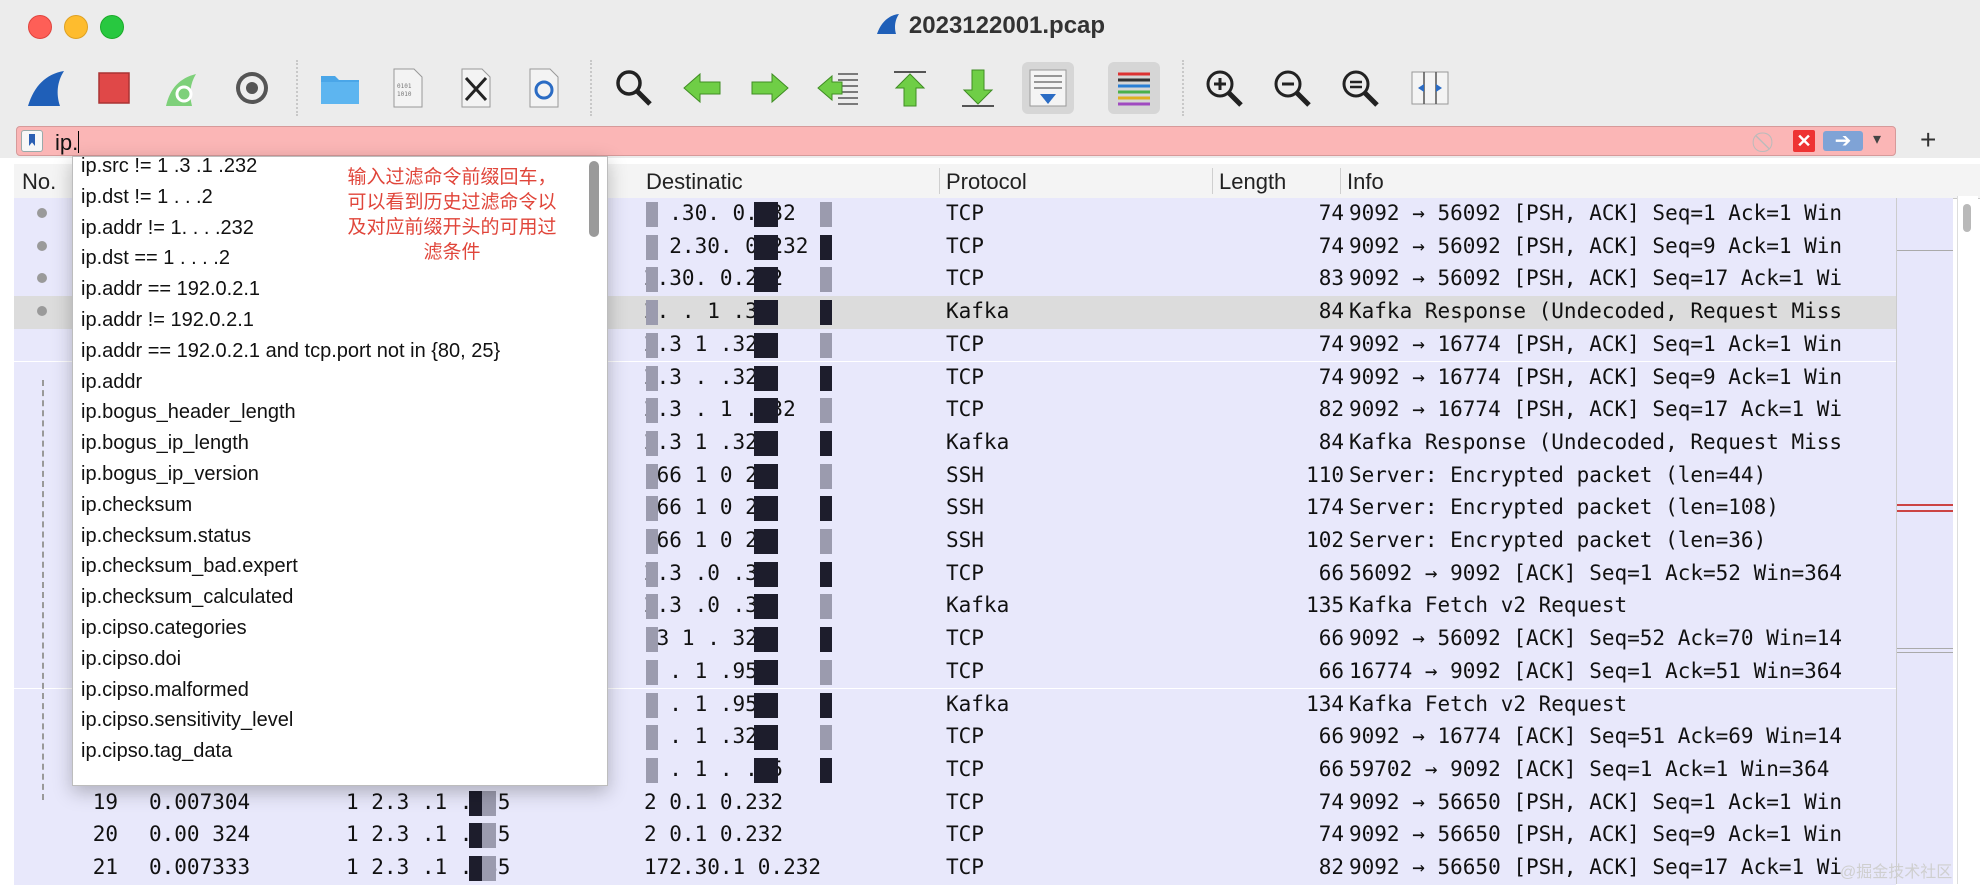  What do you see at coordinates (1804, 141) in the screenshot?
I see `invalid-filter-icon: ✕` at bounding box center [1804, 141].